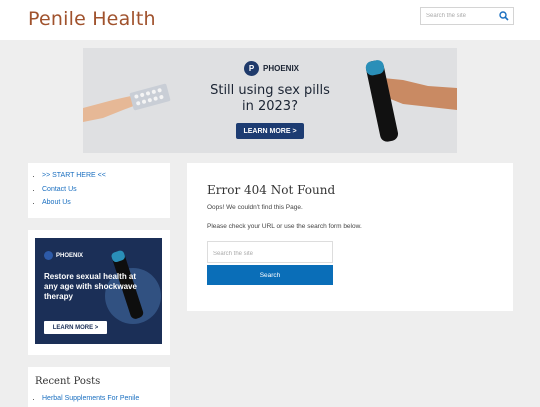  I want to click on sidebar-ad-learn-more-button: LEARN MORE >, so click(75, 327).